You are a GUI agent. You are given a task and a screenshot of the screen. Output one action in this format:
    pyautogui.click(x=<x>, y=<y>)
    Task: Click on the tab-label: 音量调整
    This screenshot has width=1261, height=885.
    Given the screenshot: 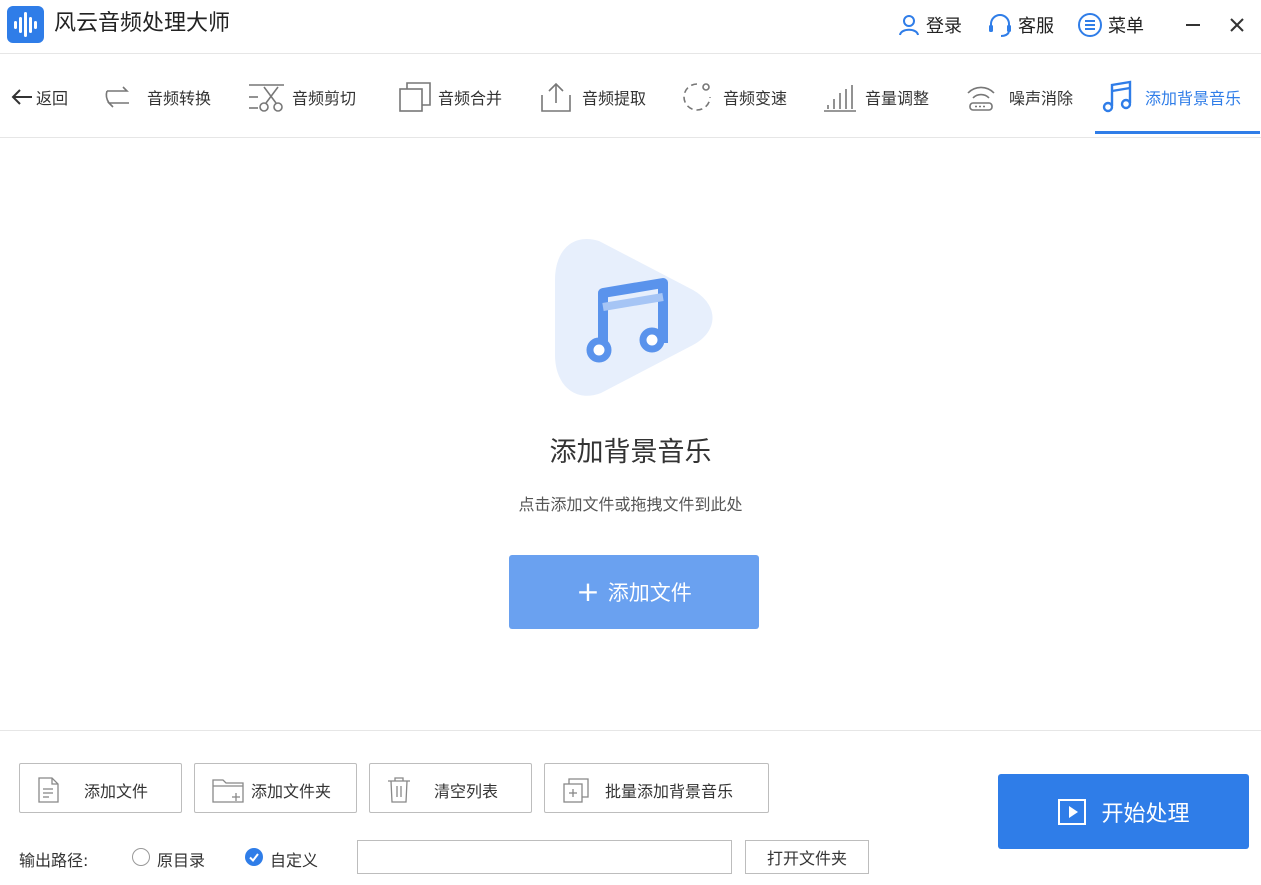 What is the action you would take?
    pyautogui.click(x=897, y=98)
    